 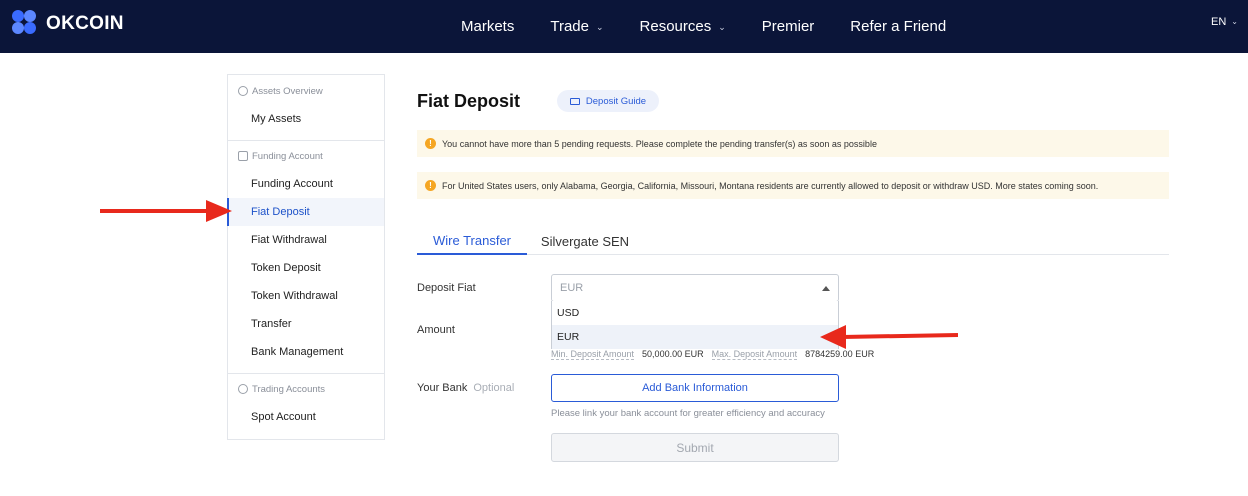 I want to click on min-deposit-value: 50,000.00 EUR, so click(x=673, y=354).